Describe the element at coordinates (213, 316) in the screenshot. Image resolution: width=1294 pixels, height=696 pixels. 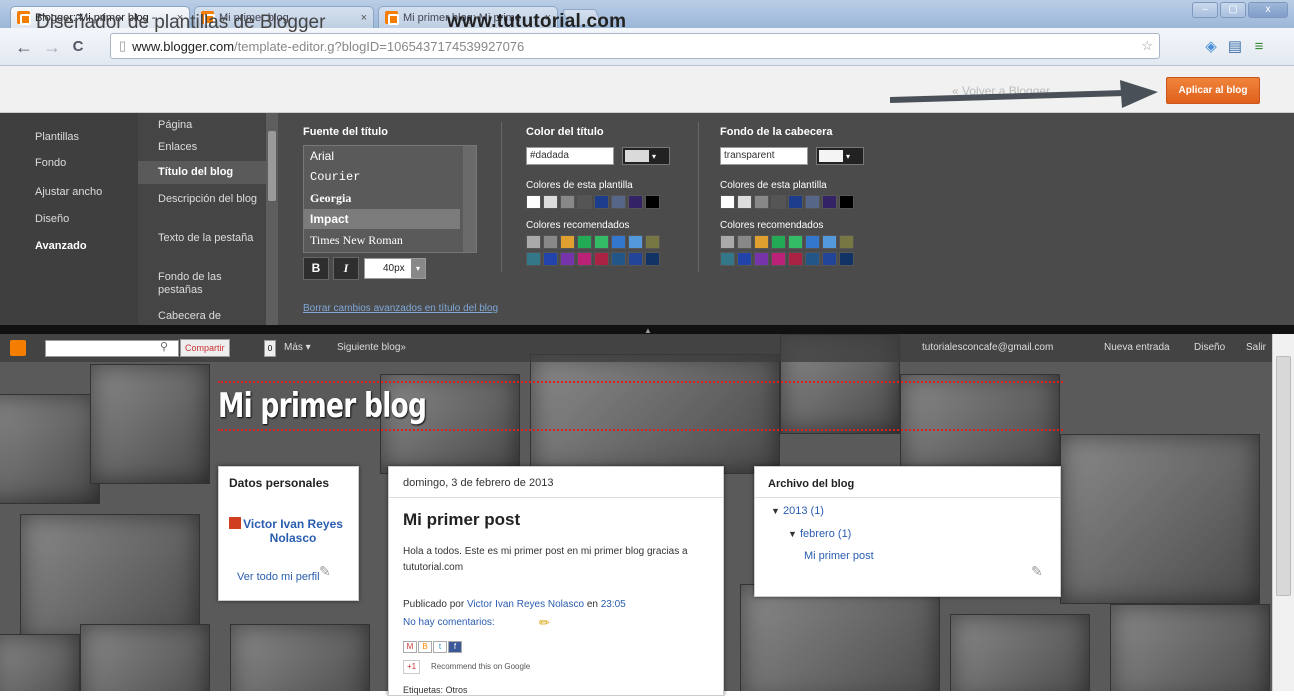
I see `subnav-cabecera: Cabecera de` at that location.